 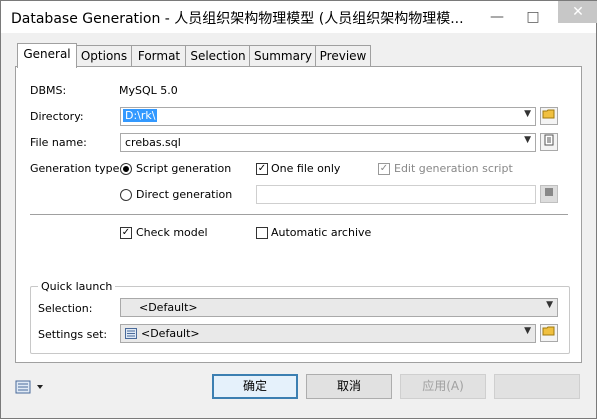 What do you see at coordinates (126, 195) in the screenshot?
I see `direct-generation-radio` at bounding box center [126, 195].